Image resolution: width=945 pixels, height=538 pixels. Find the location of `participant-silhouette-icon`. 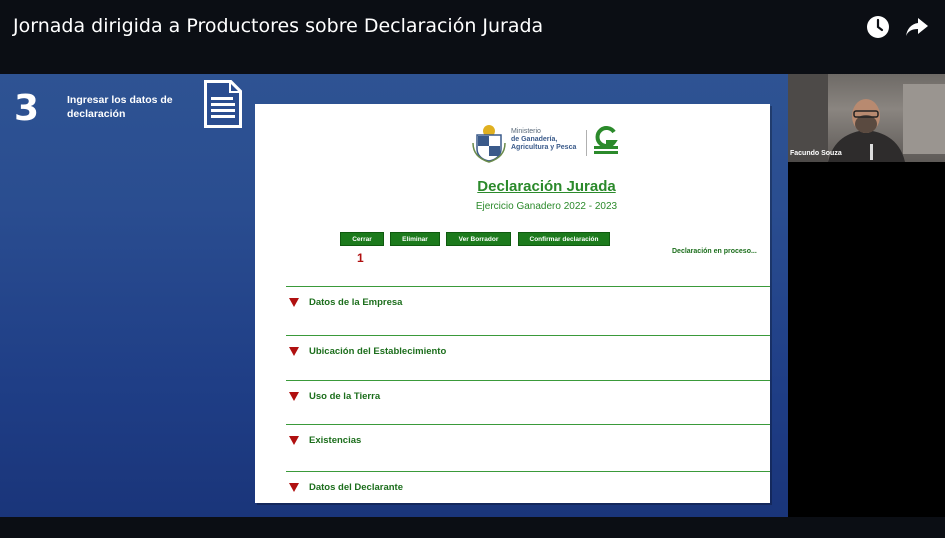

participant-silhouette-icon is located at coordinates (866, 118).